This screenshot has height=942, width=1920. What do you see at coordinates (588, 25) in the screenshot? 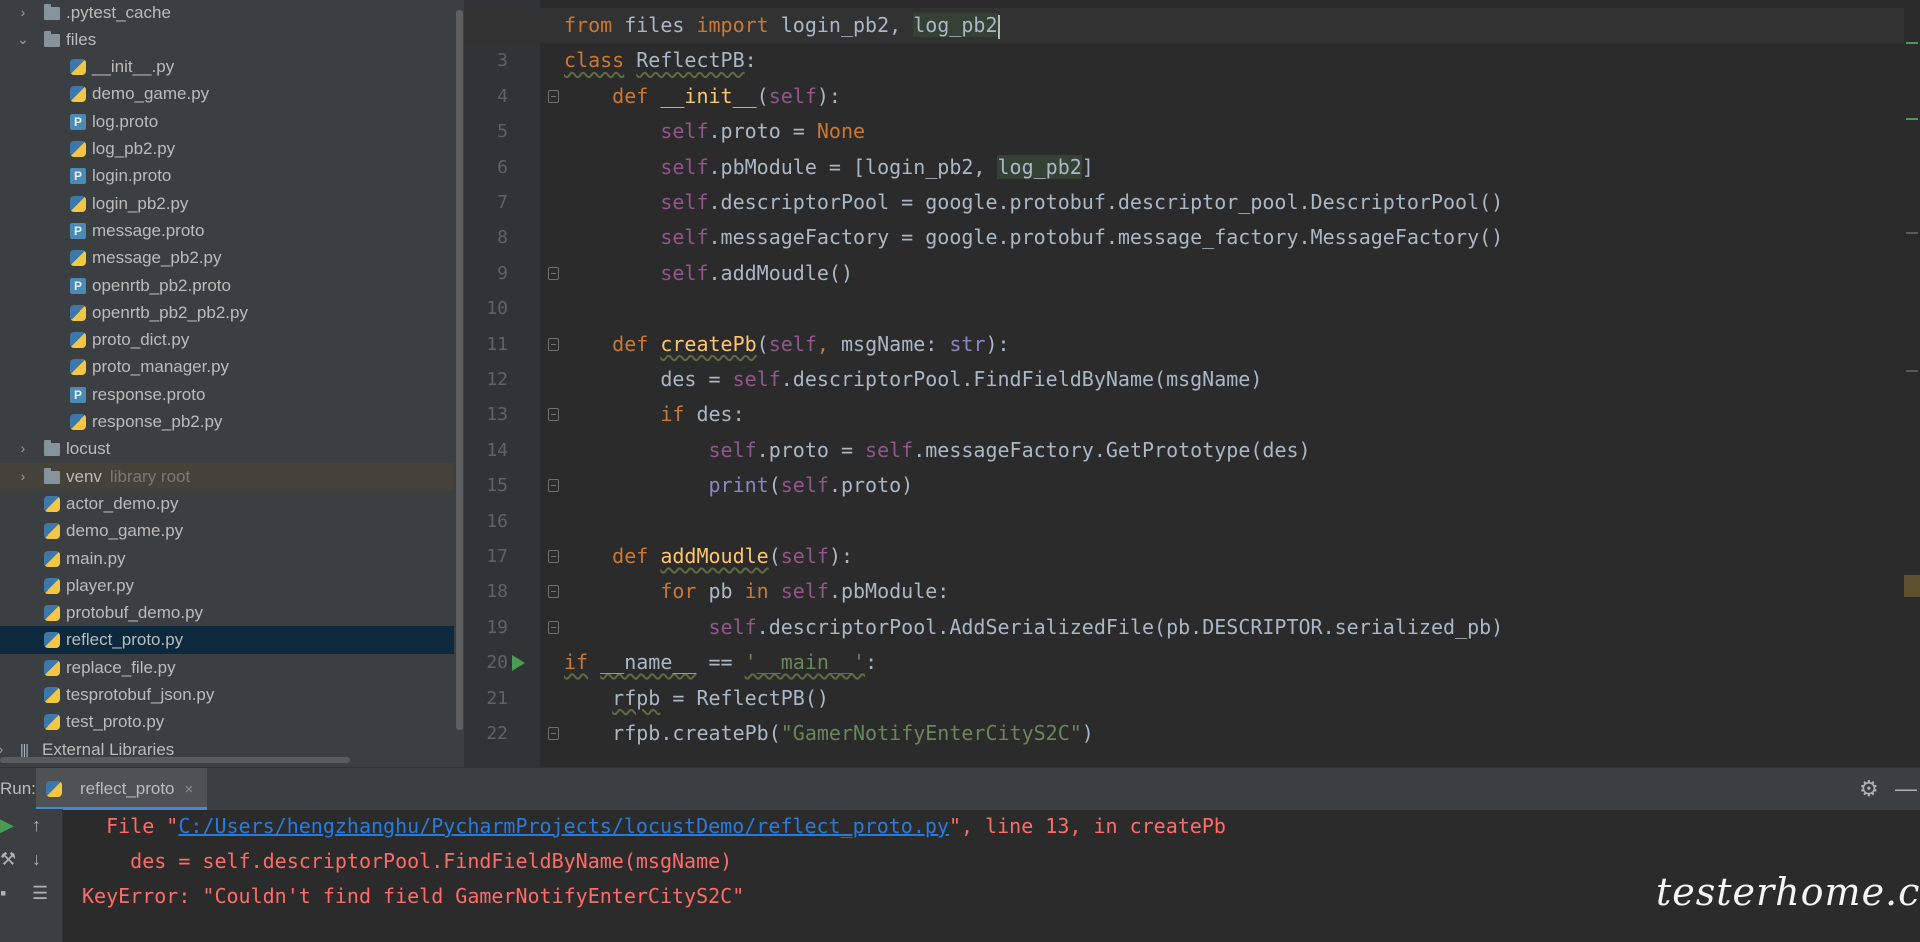
I see `code-token: from` at bounding box center [588, 25].